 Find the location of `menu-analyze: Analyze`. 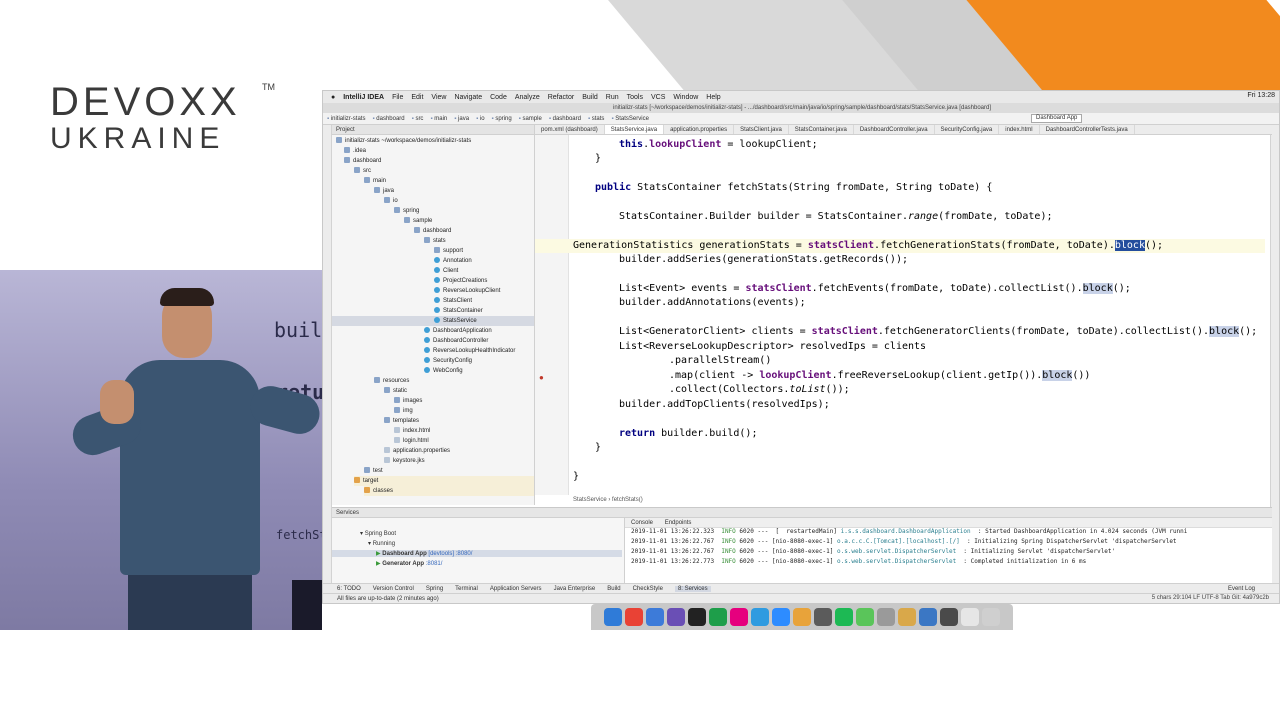

menu-analyze: Analyze is located at coordinates (527, 97).